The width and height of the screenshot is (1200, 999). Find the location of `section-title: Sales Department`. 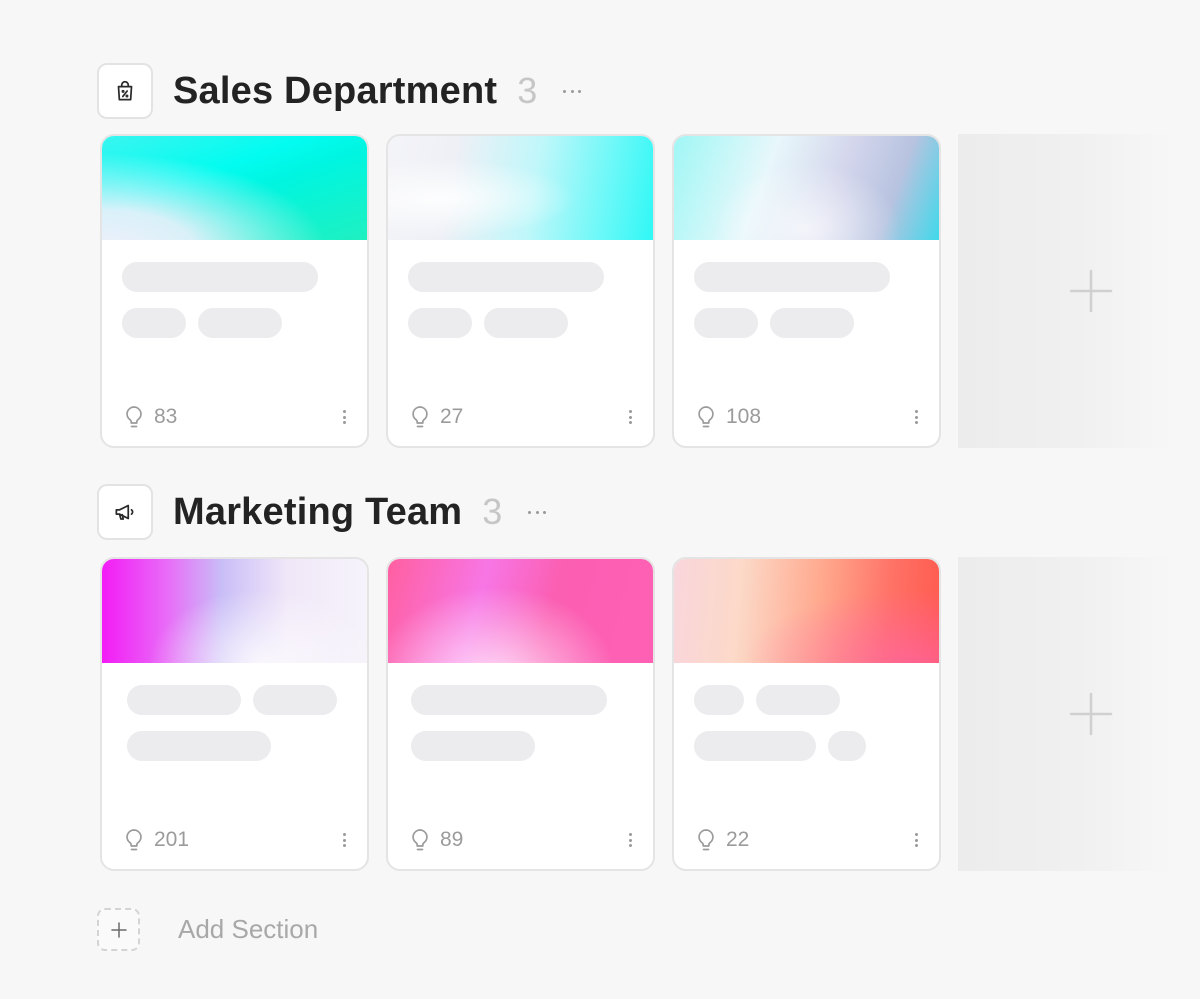

section-title: Sales Department is located at coordinates (335, 91).